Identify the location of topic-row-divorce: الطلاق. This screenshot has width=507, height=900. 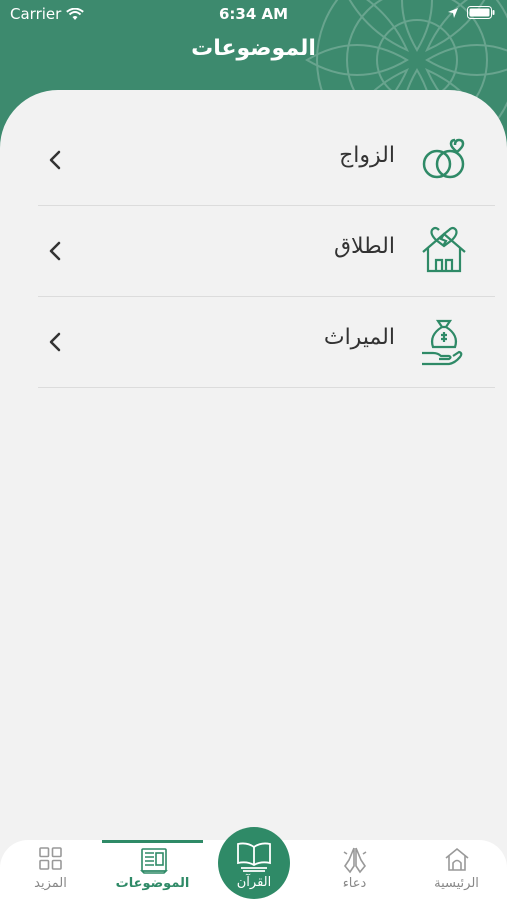
(266, 251).